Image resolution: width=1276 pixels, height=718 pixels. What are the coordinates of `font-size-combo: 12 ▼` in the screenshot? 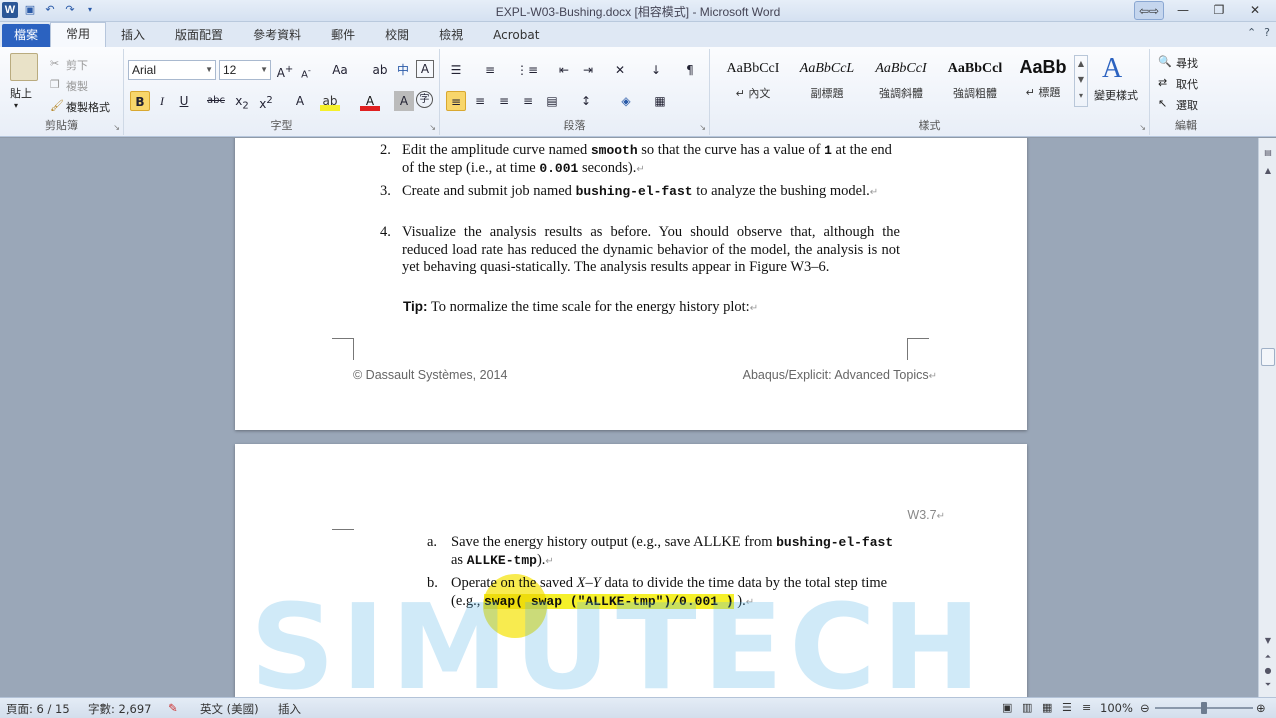 It's located at (245, 70).